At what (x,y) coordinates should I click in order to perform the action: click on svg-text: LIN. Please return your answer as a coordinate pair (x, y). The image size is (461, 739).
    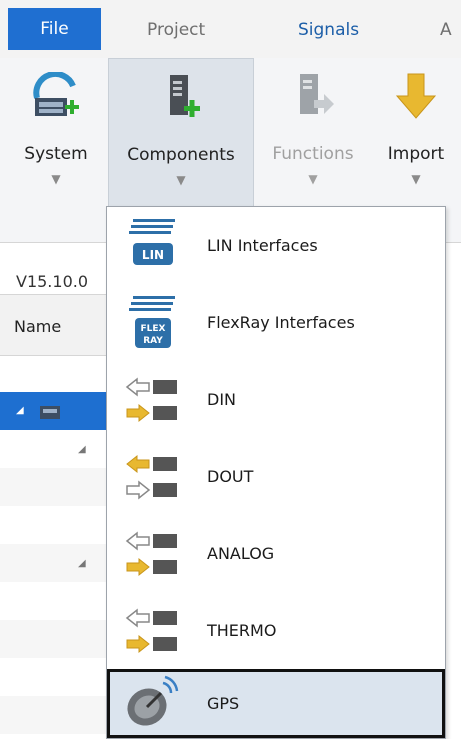
    Looking at the image, I should click on (153, 255).